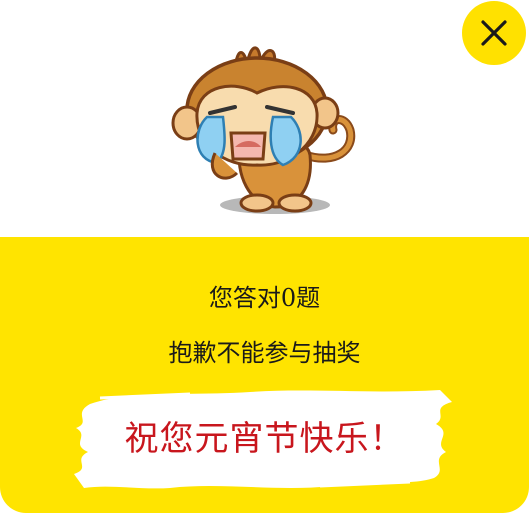 The width and height of the screenshot is (529, 513). What do you see at coordinates (264, 298) in the screenshot?
I see `score-message: 您答对0题` at bounding box center [264, 298].